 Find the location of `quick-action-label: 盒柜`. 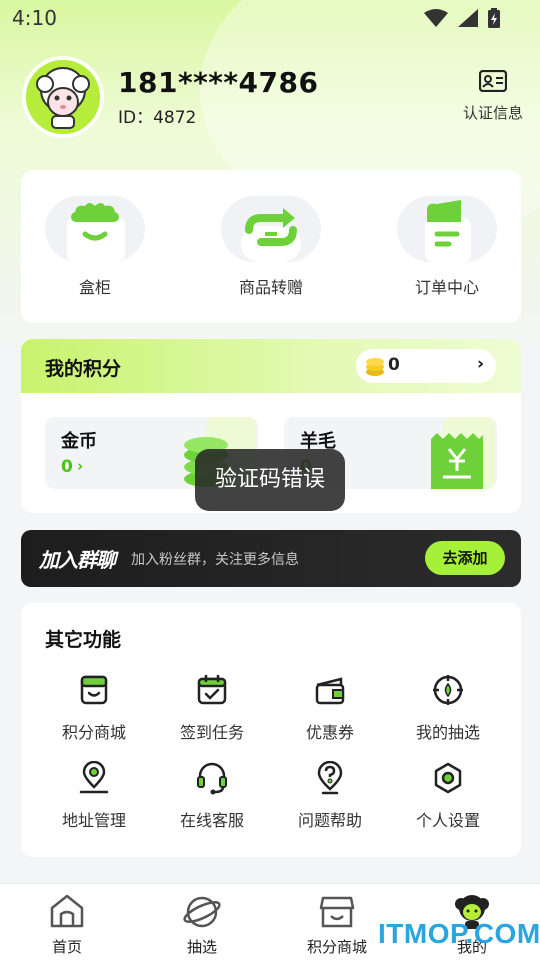

quick-action-label: 盒柜 is located at coordinates (94, 287).